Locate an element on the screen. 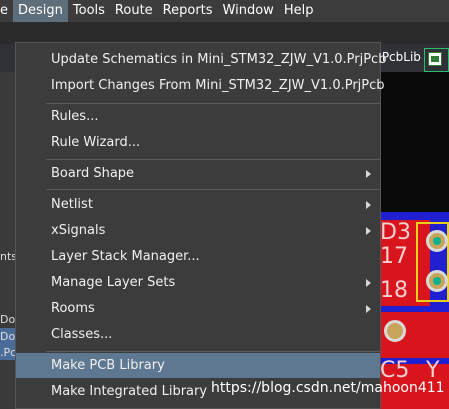 The height and width of the screenshot is (409, 449). pcb-document-icon is located at coordinates (435, 59).